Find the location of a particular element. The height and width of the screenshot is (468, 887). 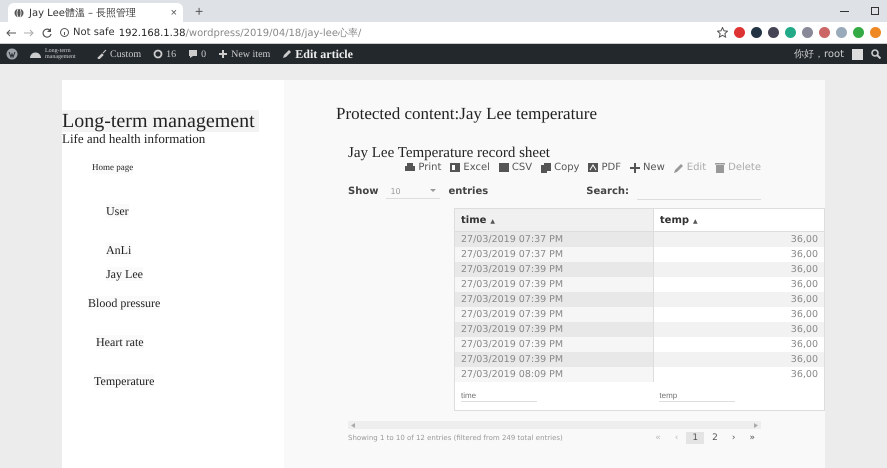

tab-close-button: × is located at coordinates (173, 12).